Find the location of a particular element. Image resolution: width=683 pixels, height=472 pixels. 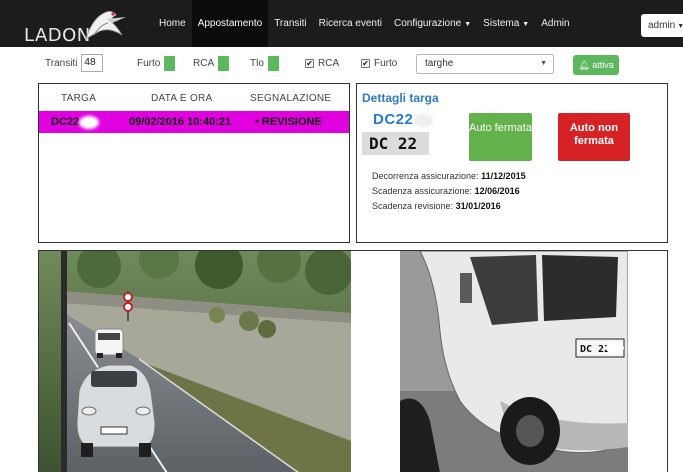

rca-checkbox-label: RCA is located at coordinates (329, 63).